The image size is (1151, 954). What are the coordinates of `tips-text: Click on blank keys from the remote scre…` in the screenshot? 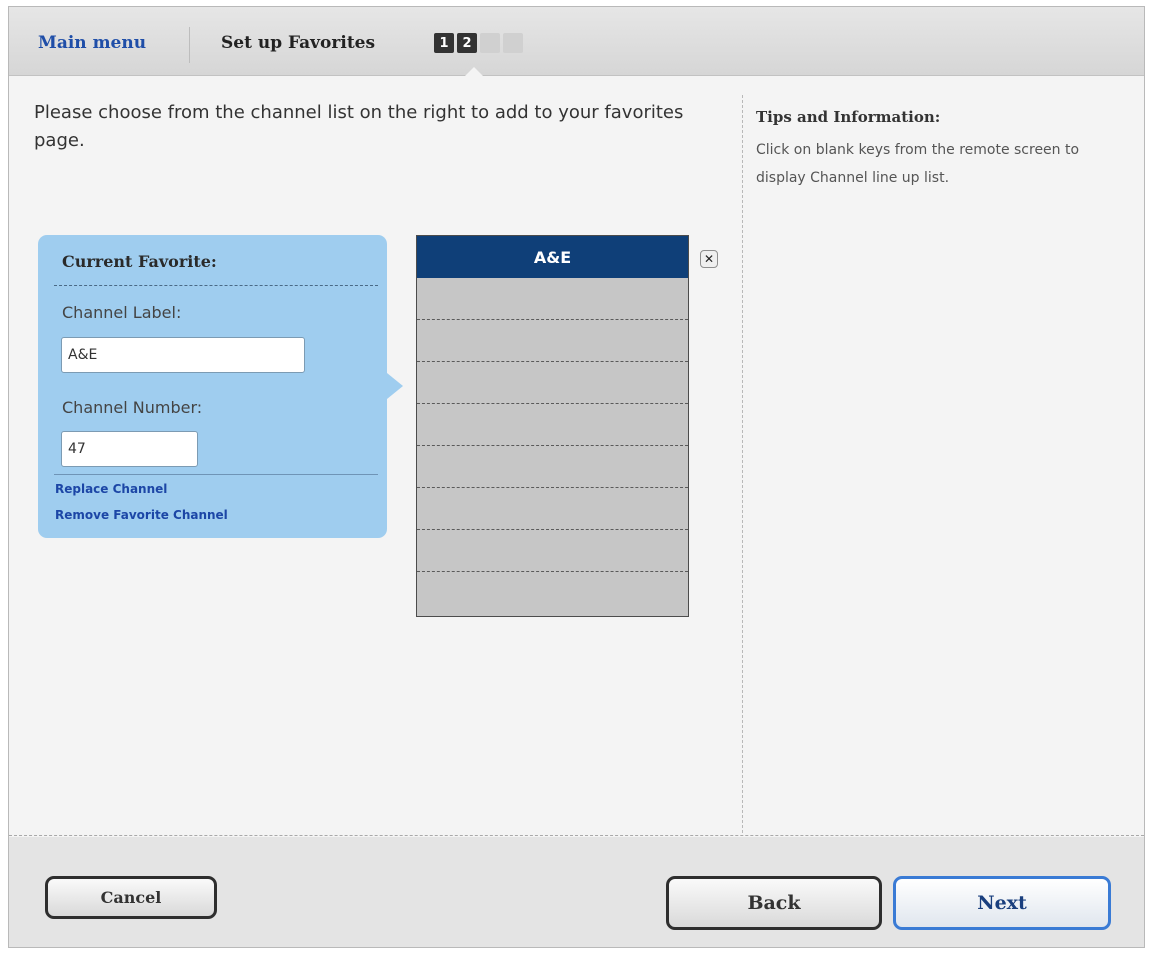 It's located at (918, 164).